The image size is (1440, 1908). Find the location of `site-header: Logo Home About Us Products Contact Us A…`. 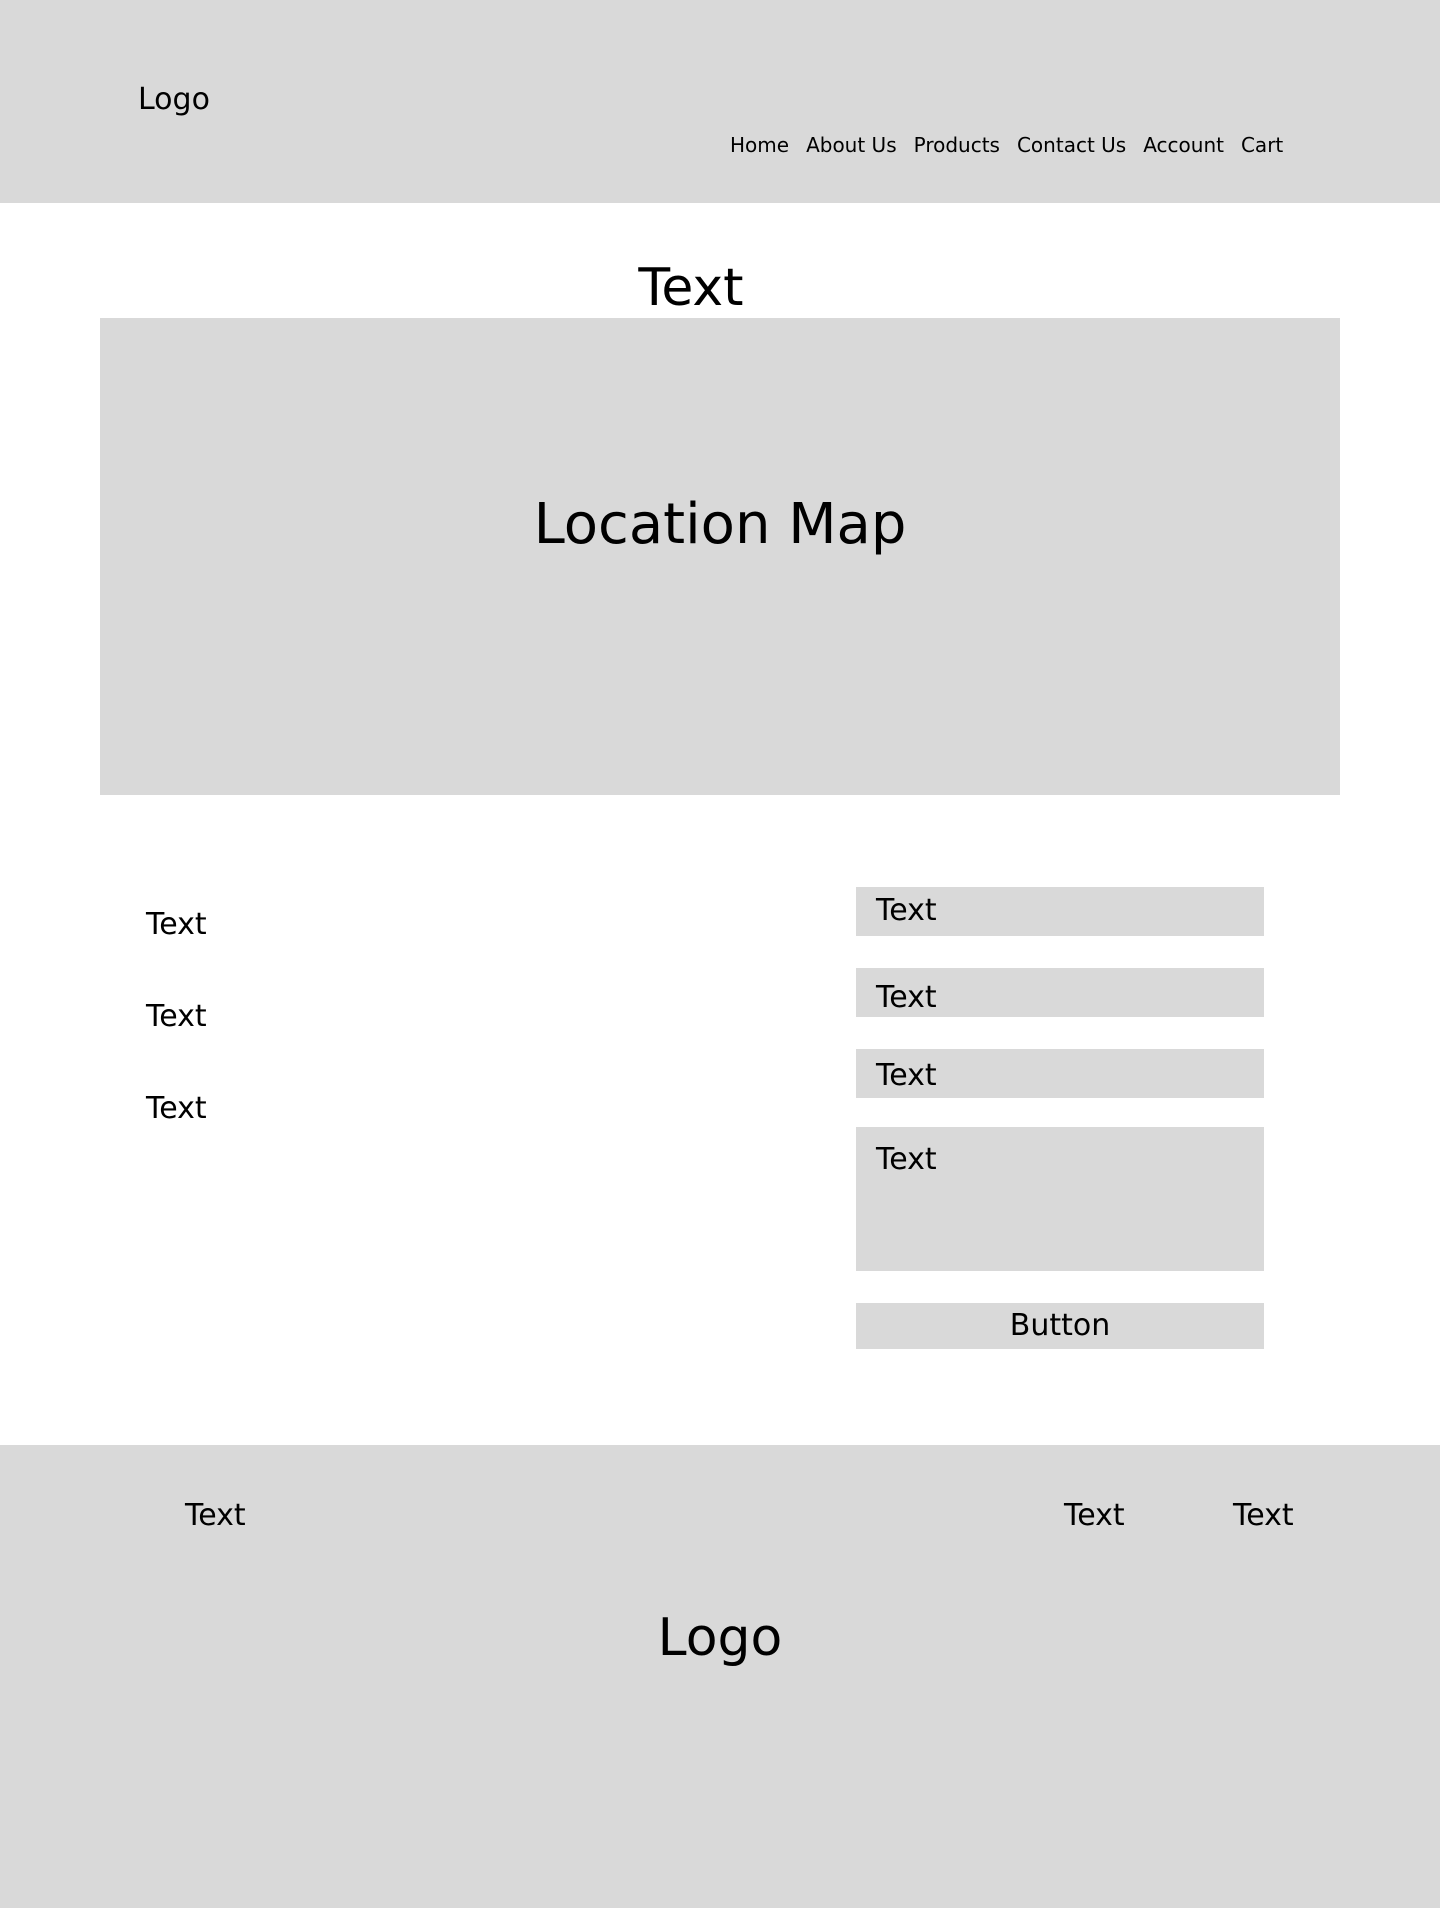

site-header: Logo Home About Us Products Contact Us A… is located at coordinates (720, 101).